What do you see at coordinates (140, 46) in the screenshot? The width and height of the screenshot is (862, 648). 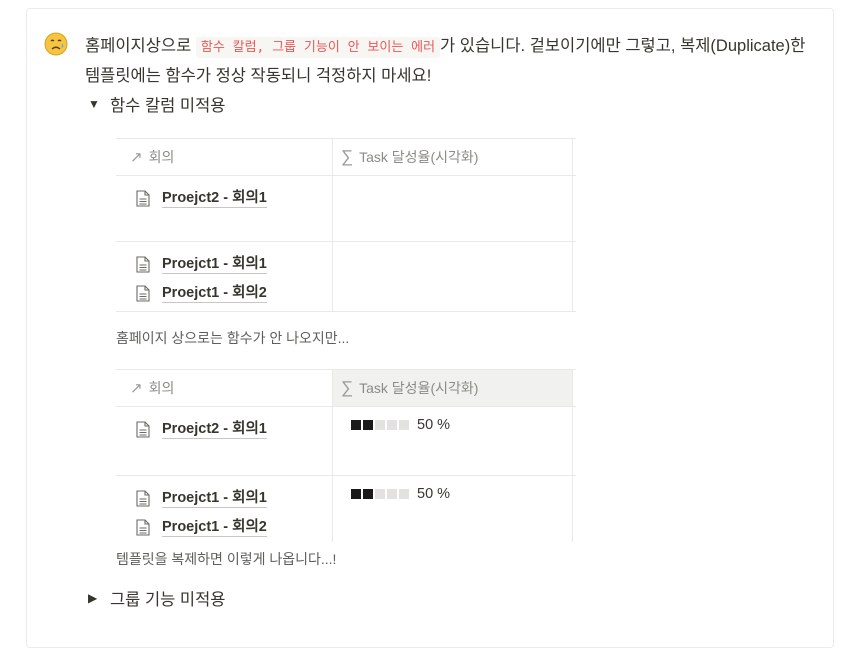 I see `callout-text-before: 홈페이지상으로` at bounding box center [140, 46].